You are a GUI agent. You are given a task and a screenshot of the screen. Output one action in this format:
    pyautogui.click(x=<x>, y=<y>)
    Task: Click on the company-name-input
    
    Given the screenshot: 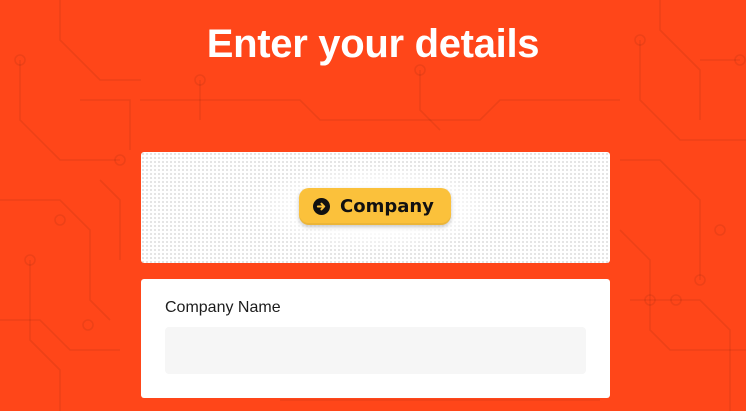 What is the action you would take?
    pyautogui.click(x=375, y=350)
    